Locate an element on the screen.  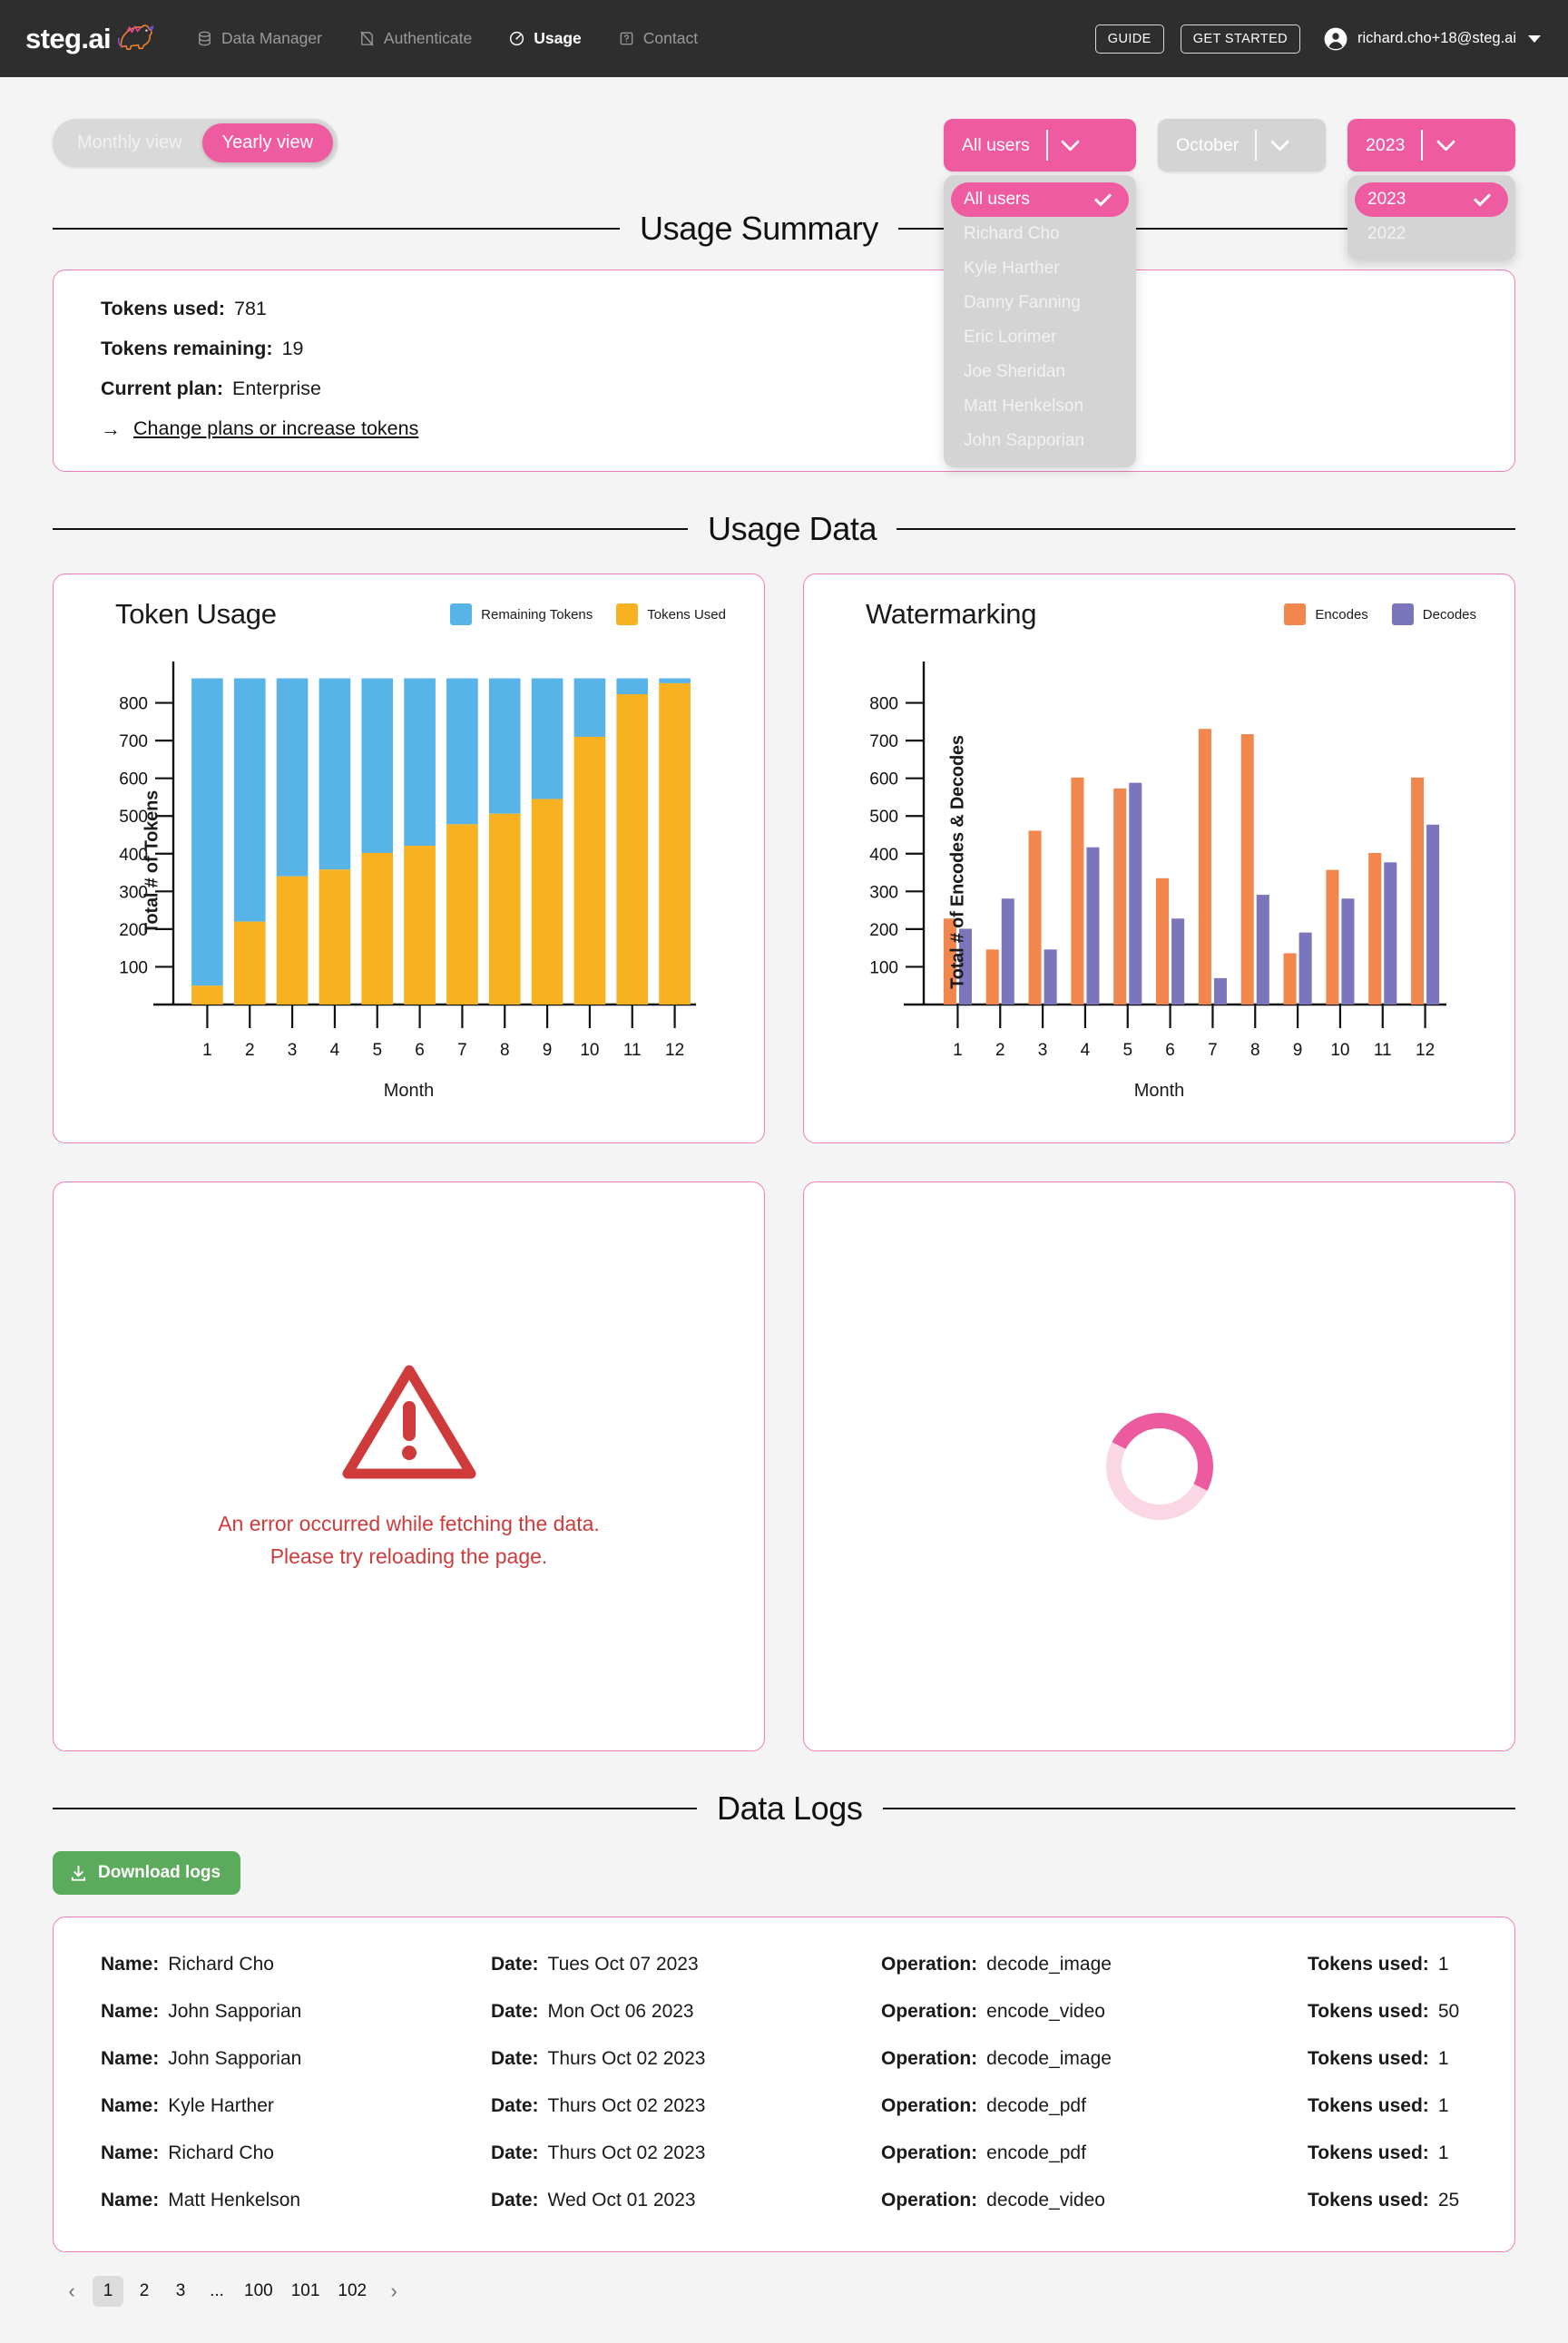
database-icon is located at coordinates (205, 38).